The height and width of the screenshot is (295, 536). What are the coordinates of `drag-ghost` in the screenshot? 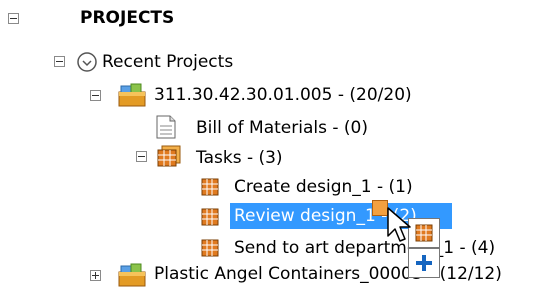 It's located at (408, 242).